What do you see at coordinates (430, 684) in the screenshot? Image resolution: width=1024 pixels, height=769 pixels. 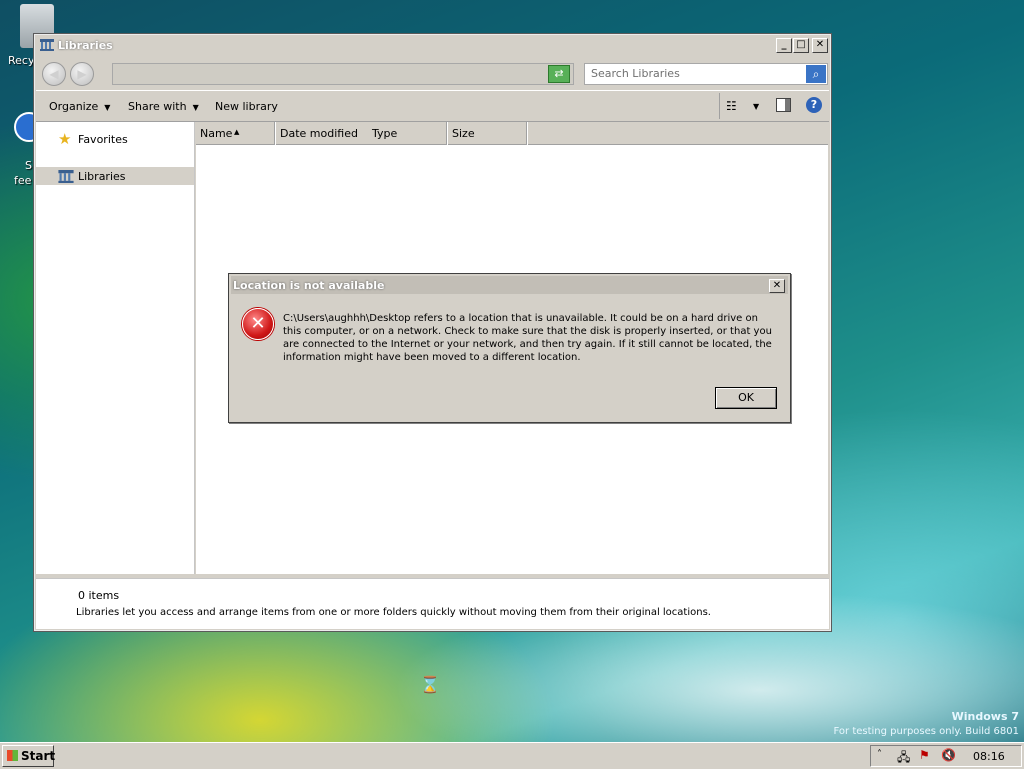 I see `hourglass-cursor-icon: ⌛` at bounding box center [430, 684].